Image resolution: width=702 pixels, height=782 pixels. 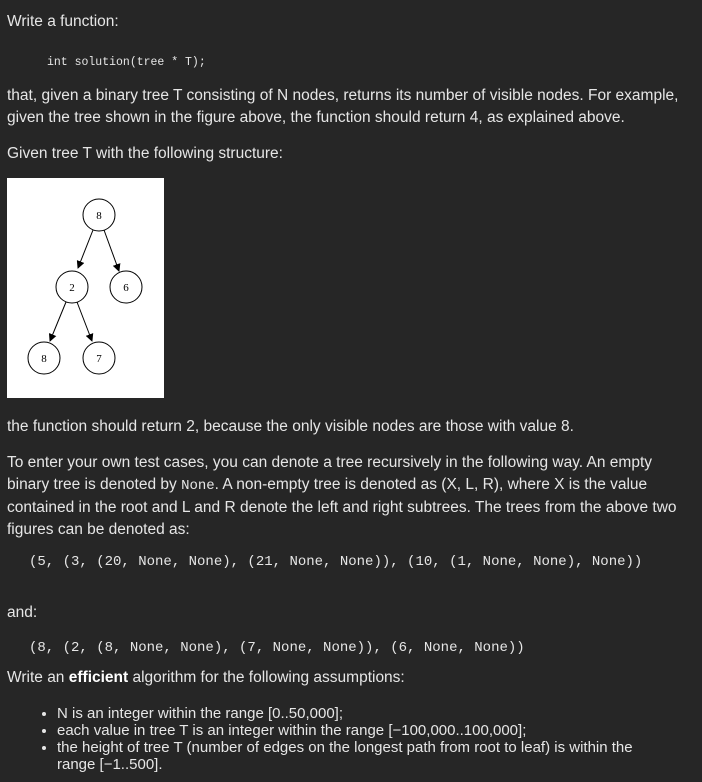 I want to click on tree-diagram: 8 2 6 8 7, so click(x=85, y=286).